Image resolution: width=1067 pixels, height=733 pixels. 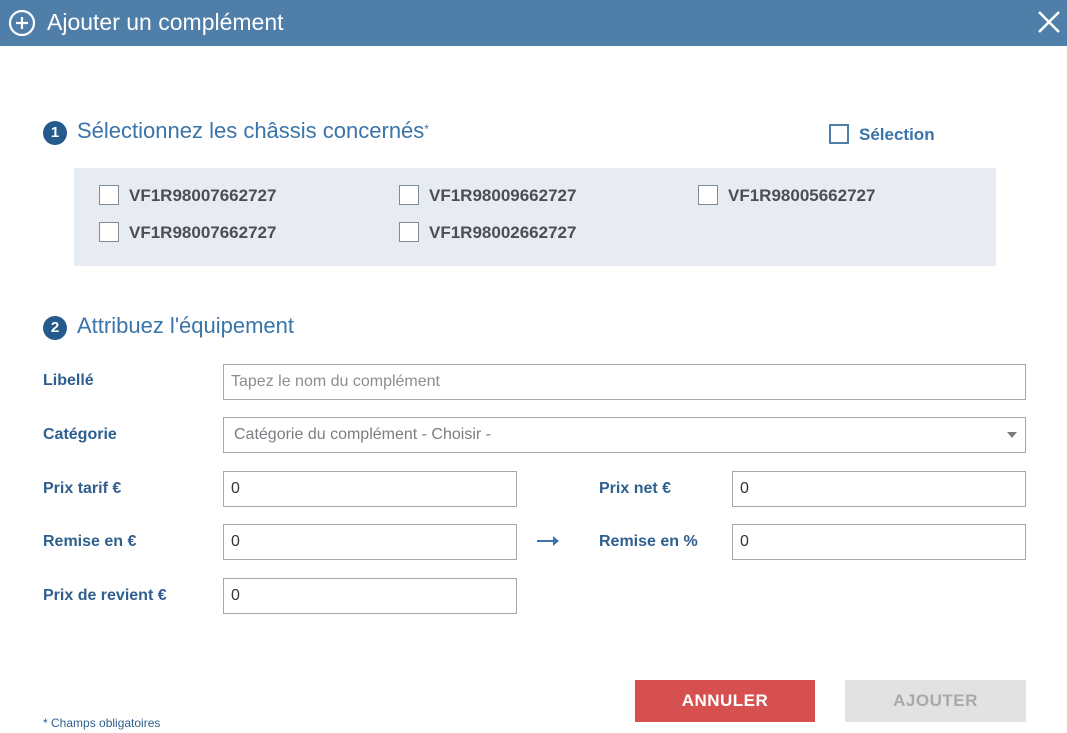 What do you see at coordinates (80, 434) in the screenshot?
I see `categorie-label: Catégorie` at bounding box center [80, 434].